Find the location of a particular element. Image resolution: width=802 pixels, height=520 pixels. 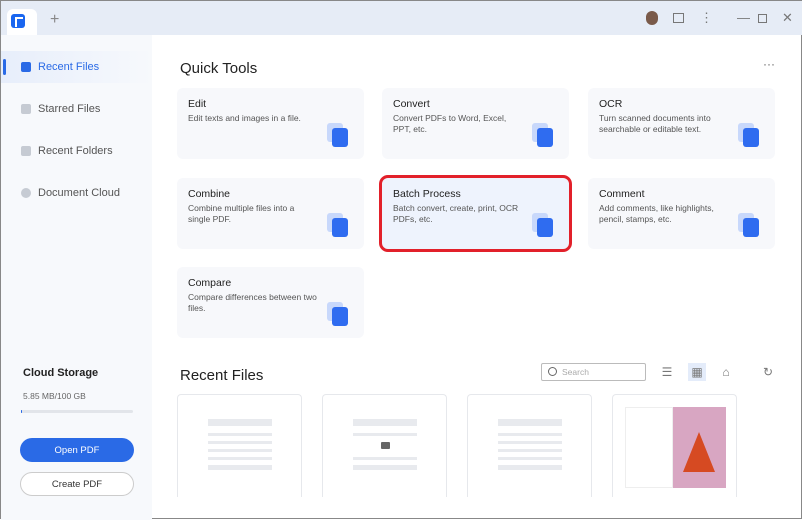

quick-tools-title: Quick Tools is located at coordinates (219, 68).